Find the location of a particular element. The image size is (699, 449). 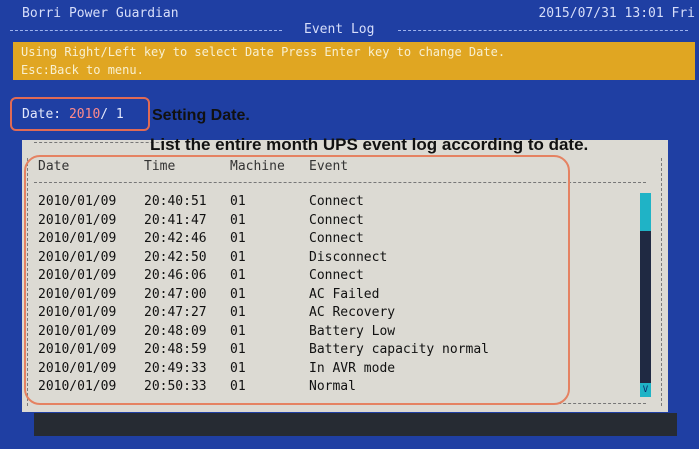

table-row: 2010/01/09 20:49:33 01 In AVR mode is located at coordinates (327, 370).